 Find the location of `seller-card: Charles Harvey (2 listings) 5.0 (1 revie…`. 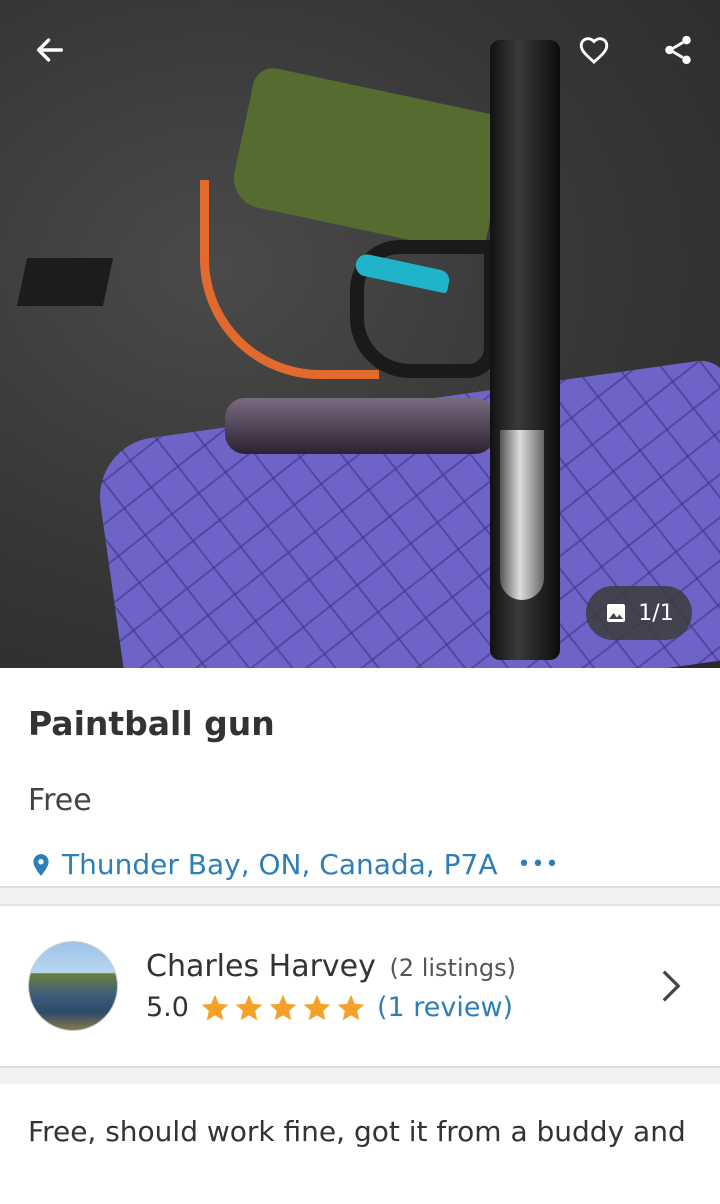

seller-card: Charles Harvey (2 listings) 5.0 (1 revie… is located at coordinates (360, 986).